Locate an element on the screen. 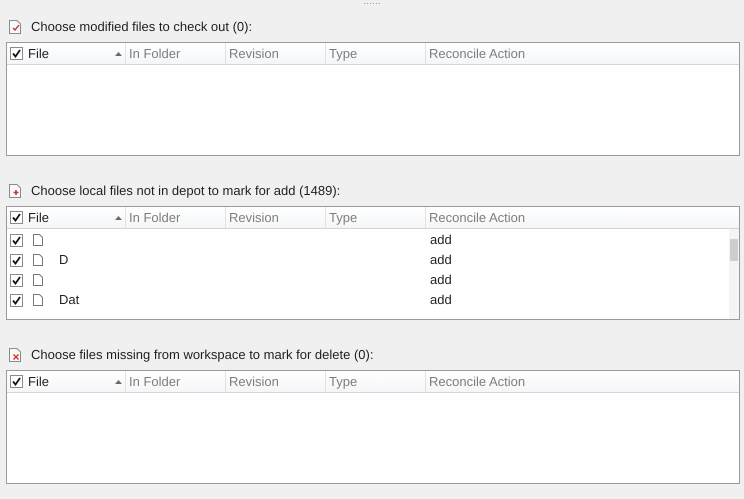  document-x-icon is located at coordinates (15, 355).